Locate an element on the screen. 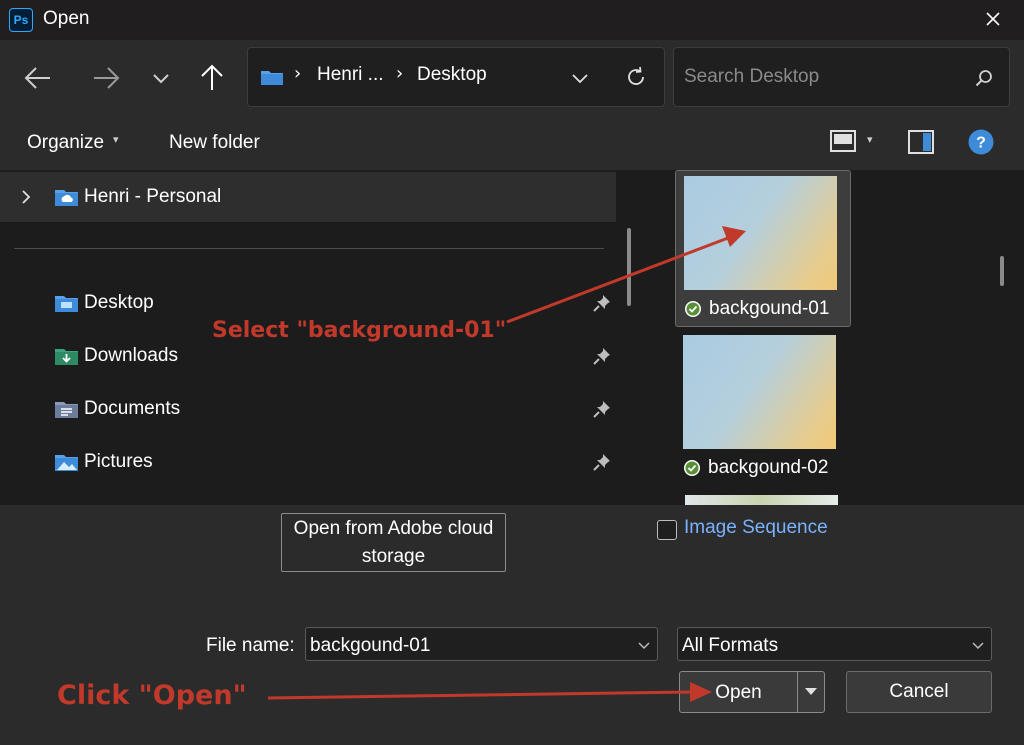 The width and height of the screenshot is (1024, 745). view-dropdown-icon: ▾ is located at coordinates (870, 139).